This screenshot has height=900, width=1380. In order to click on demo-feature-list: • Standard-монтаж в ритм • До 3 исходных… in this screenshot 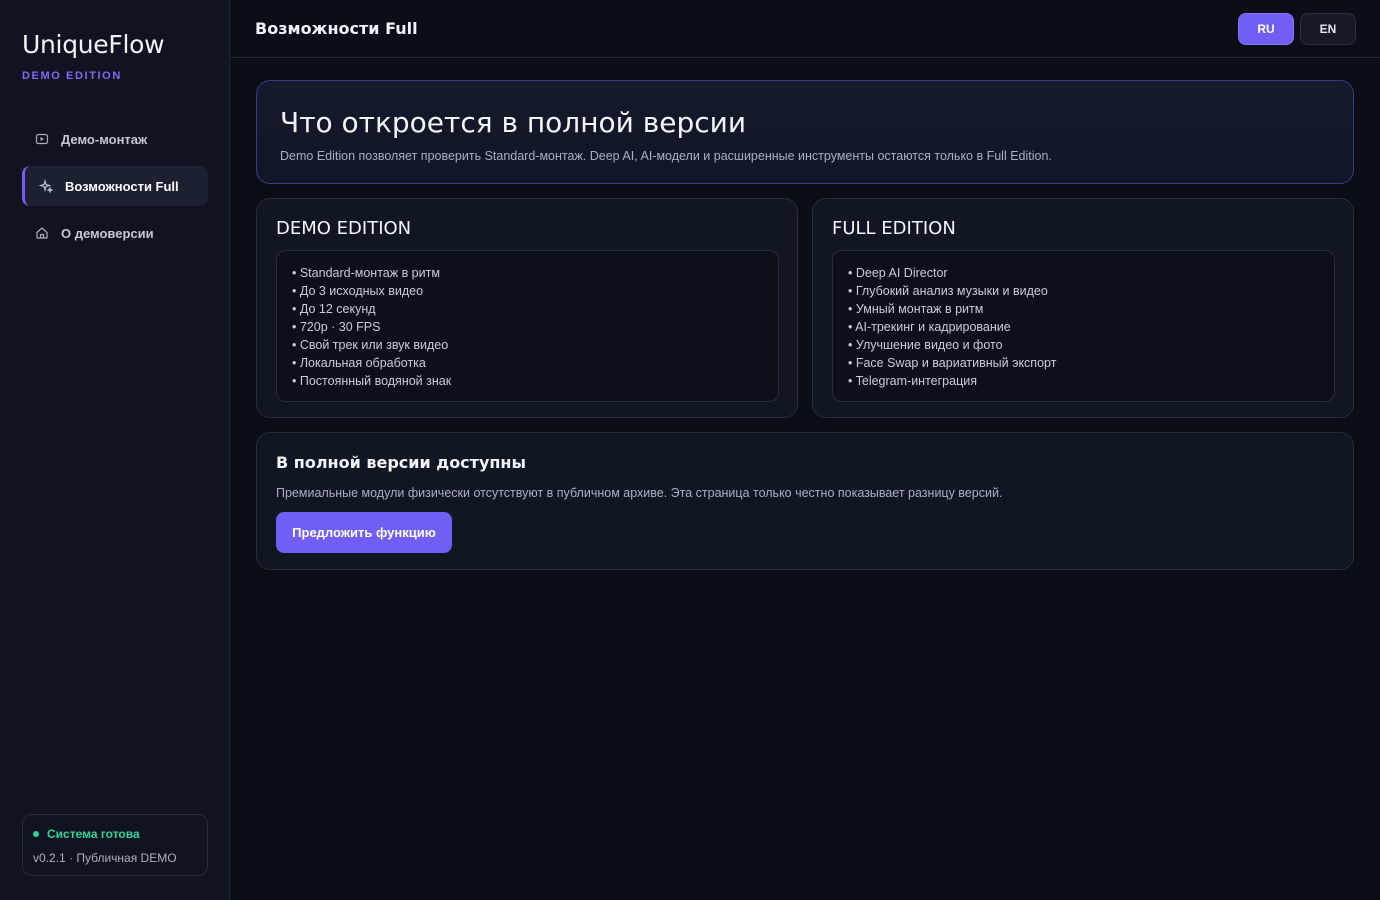, I will do `click(527, 326)`.